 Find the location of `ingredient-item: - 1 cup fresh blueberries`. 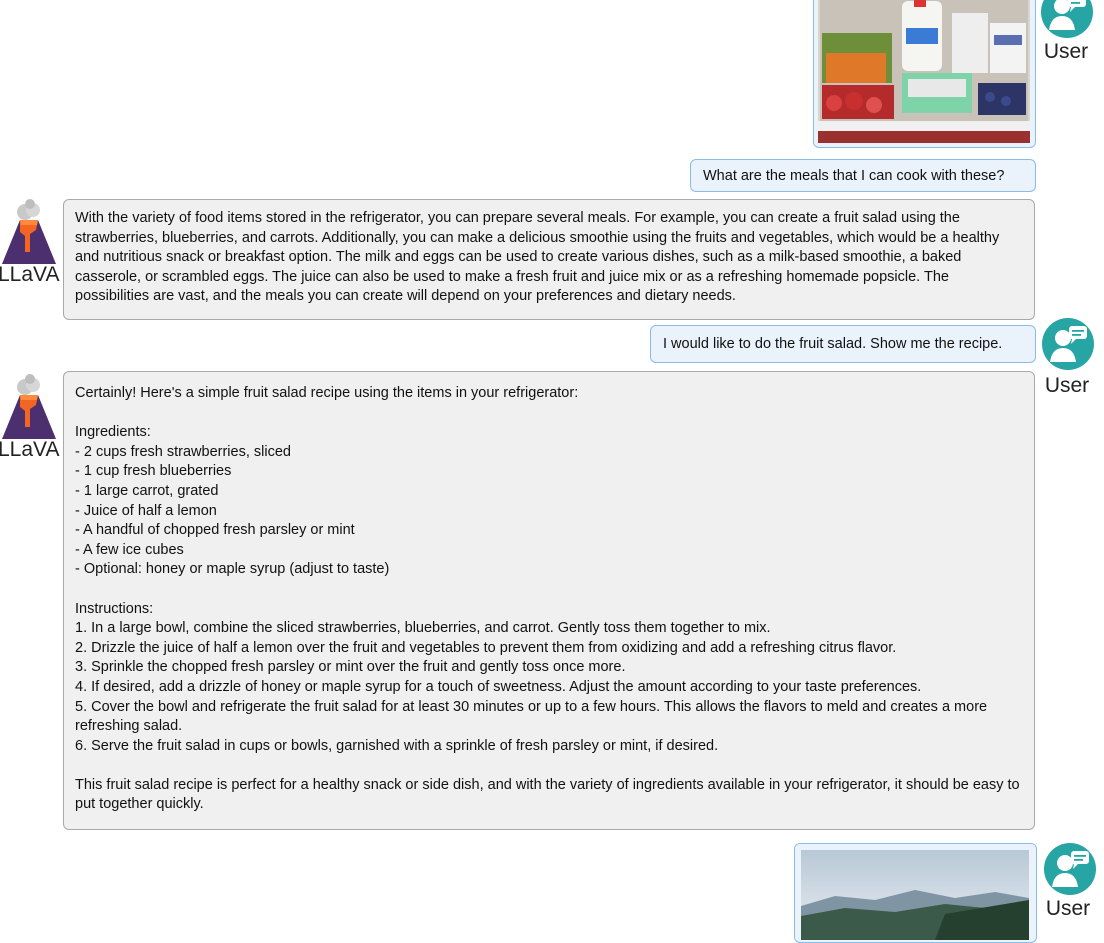

ingredient-item: - 1 cup fresh blueberries is located at coordinates (153, 471).